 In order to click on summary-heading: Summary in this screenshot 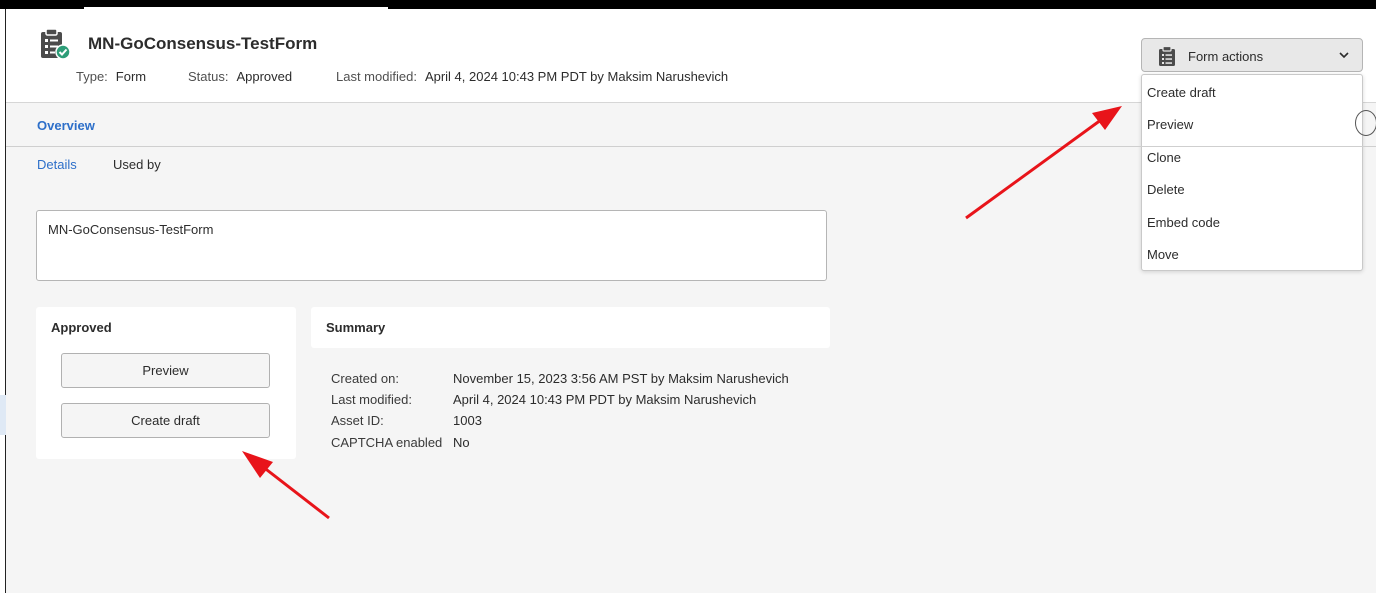, I will do `click(356, 327)`.